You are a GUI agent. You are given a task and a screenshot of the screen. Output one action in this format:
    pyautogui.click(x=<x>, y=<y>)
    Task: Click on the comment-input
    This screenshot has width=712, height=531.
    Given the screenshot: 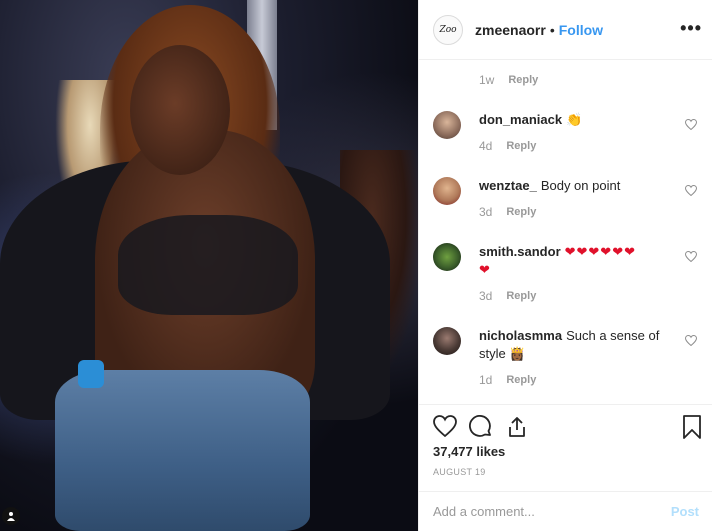 What is the action you would take?
    pyautogui.click(x=552, y=511)
    